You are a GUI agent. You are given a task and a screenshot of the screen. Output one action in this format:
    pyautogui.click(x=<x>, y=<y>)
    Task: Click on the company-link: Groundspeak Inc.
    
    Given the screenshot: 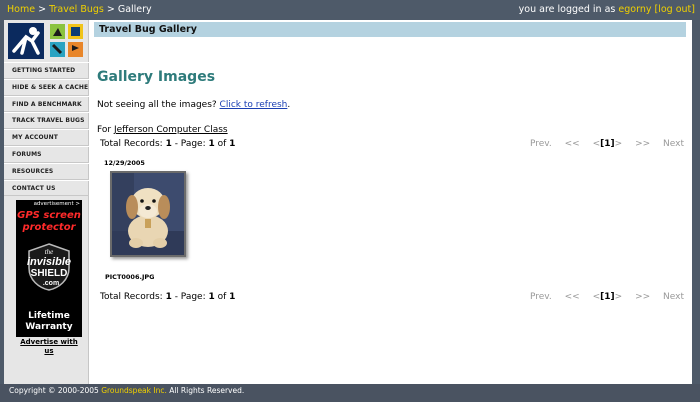 What is the action you would take?
    pyautogui.click(x=134, y=390)
    